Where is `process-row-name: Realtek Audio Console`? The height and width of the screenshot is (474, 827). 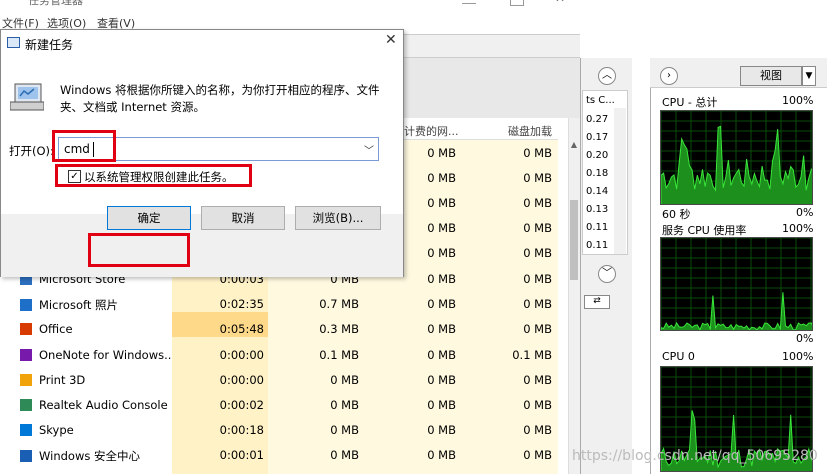 process-row-name: Realtek Audio Console is located at coordinates (96, 410).